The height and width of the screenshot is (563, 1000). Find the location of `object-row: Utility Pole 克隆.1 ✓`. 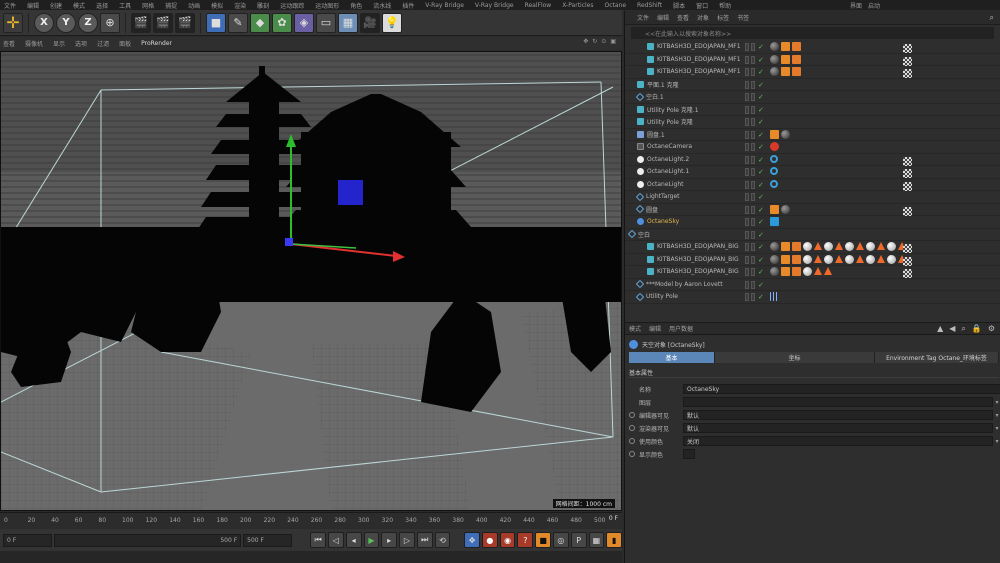

object-row: Utility Pole 克隆.1 ✓ is located at coordinates (812, 110).